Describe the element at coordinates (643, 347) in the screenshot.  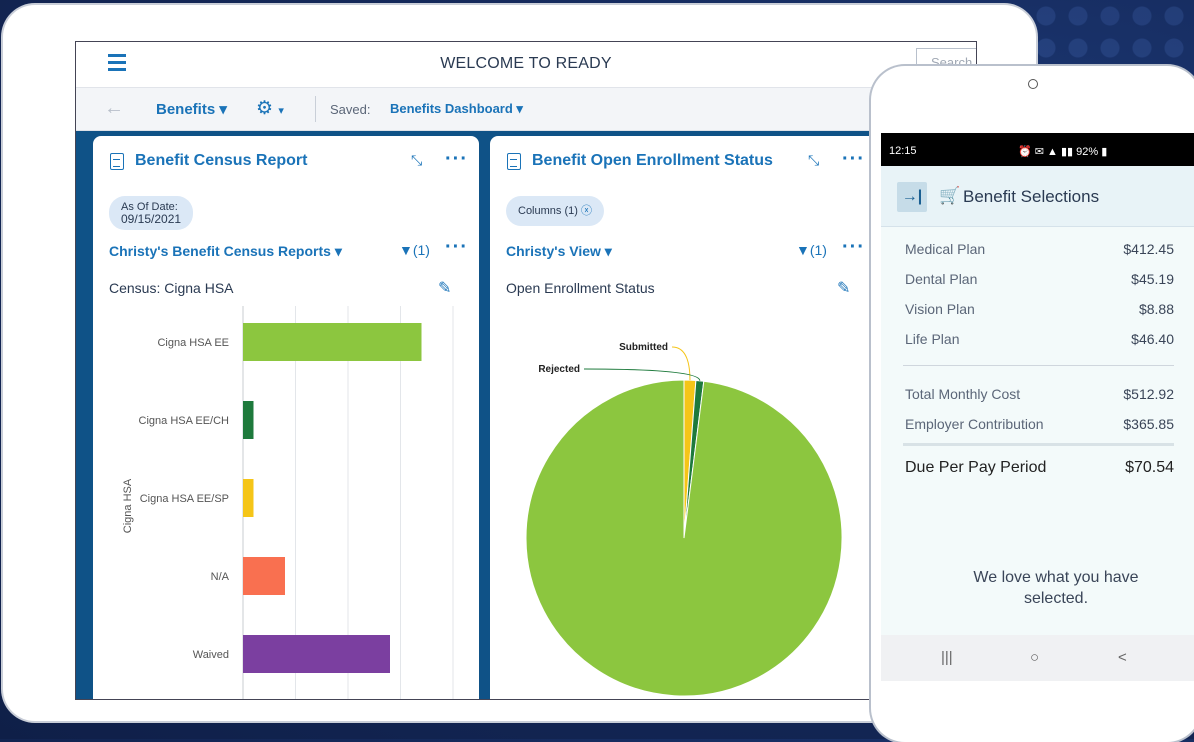
I see `pie-label: Submitted` at that location.